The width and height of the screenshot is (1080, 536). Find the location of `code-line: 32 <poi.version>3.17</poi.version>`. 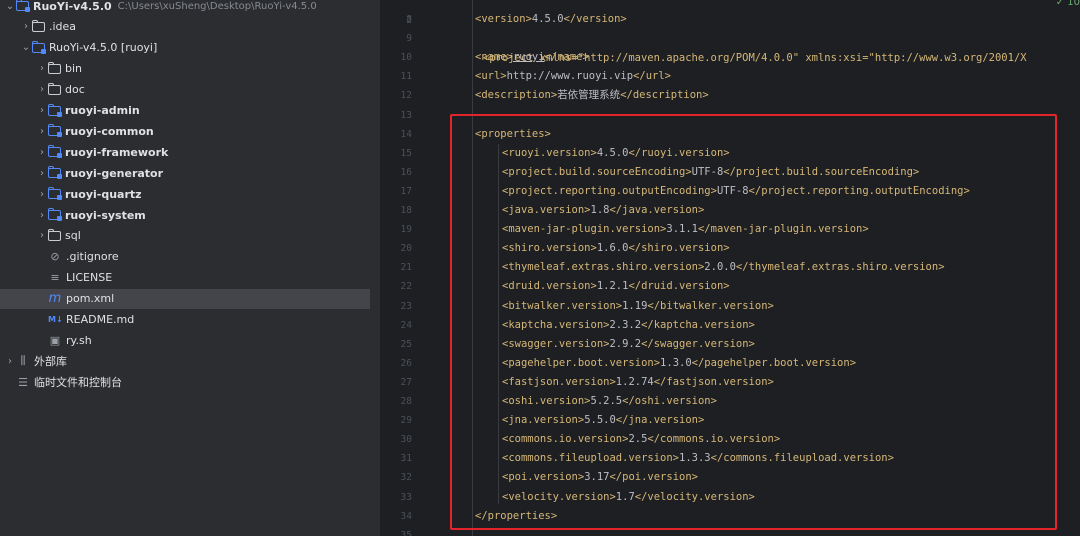

code-line: 32 <poi.version>3.17</poi.version> is located at coordinates (730, 477).